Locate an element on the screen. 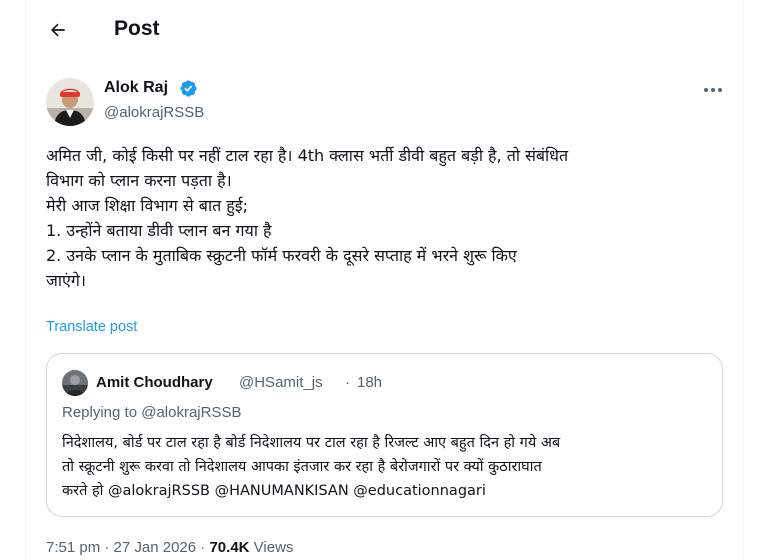 This screenshot has width=768, height=560. post-text-line: विभाग को प्लान करना पड़ता है। is located at coordinates (139, 180).